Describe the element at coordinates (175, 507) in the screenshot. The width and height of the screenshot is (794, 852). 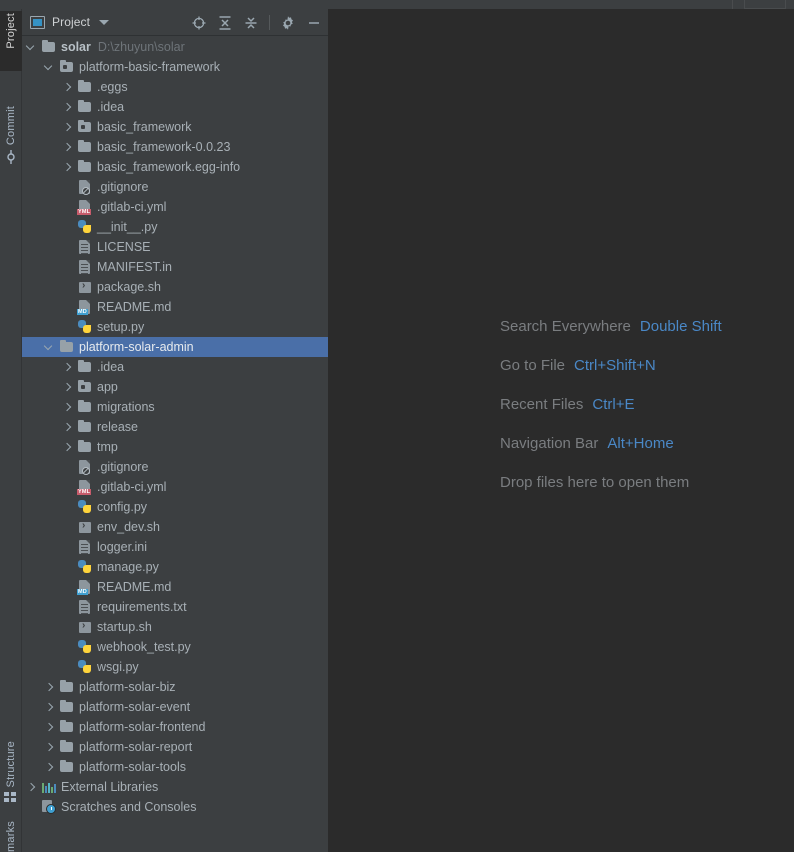
I see `tree-row: config.py` at that location.